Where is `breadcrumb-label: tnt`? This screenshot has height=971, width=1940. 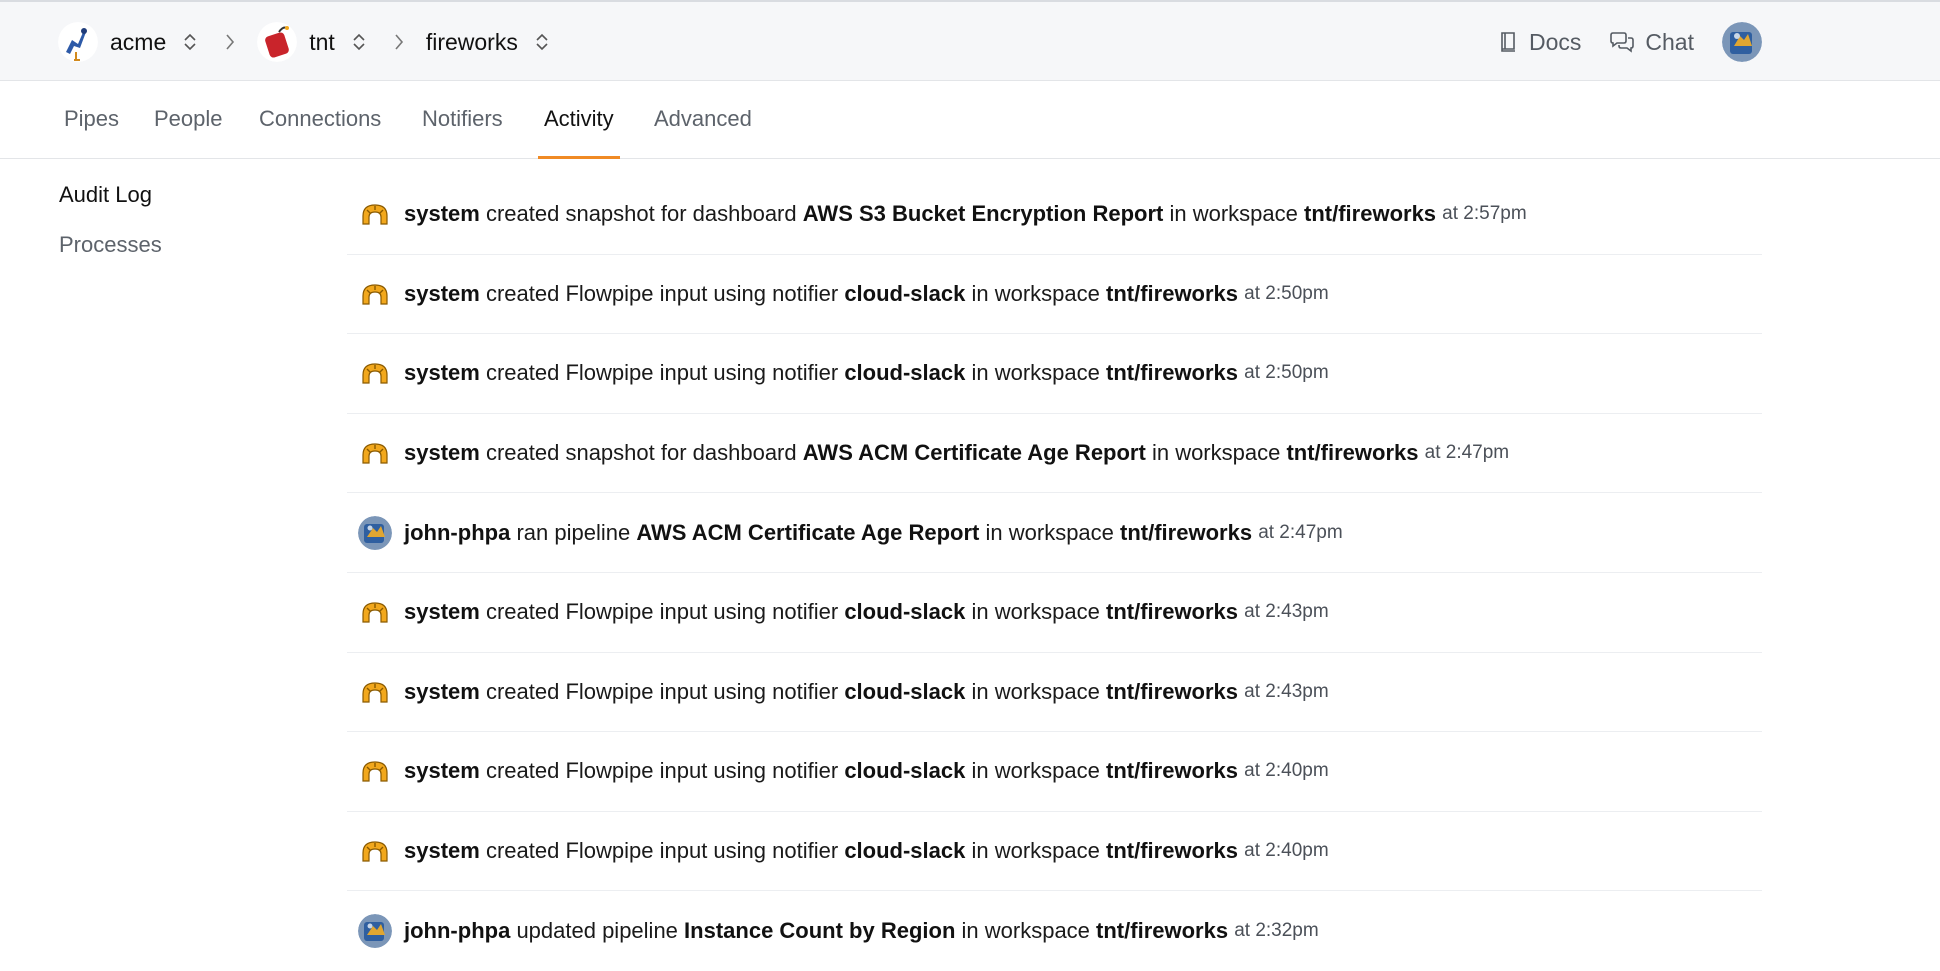 breadcrumb-label: tnt is located at coordinates (322, 41).